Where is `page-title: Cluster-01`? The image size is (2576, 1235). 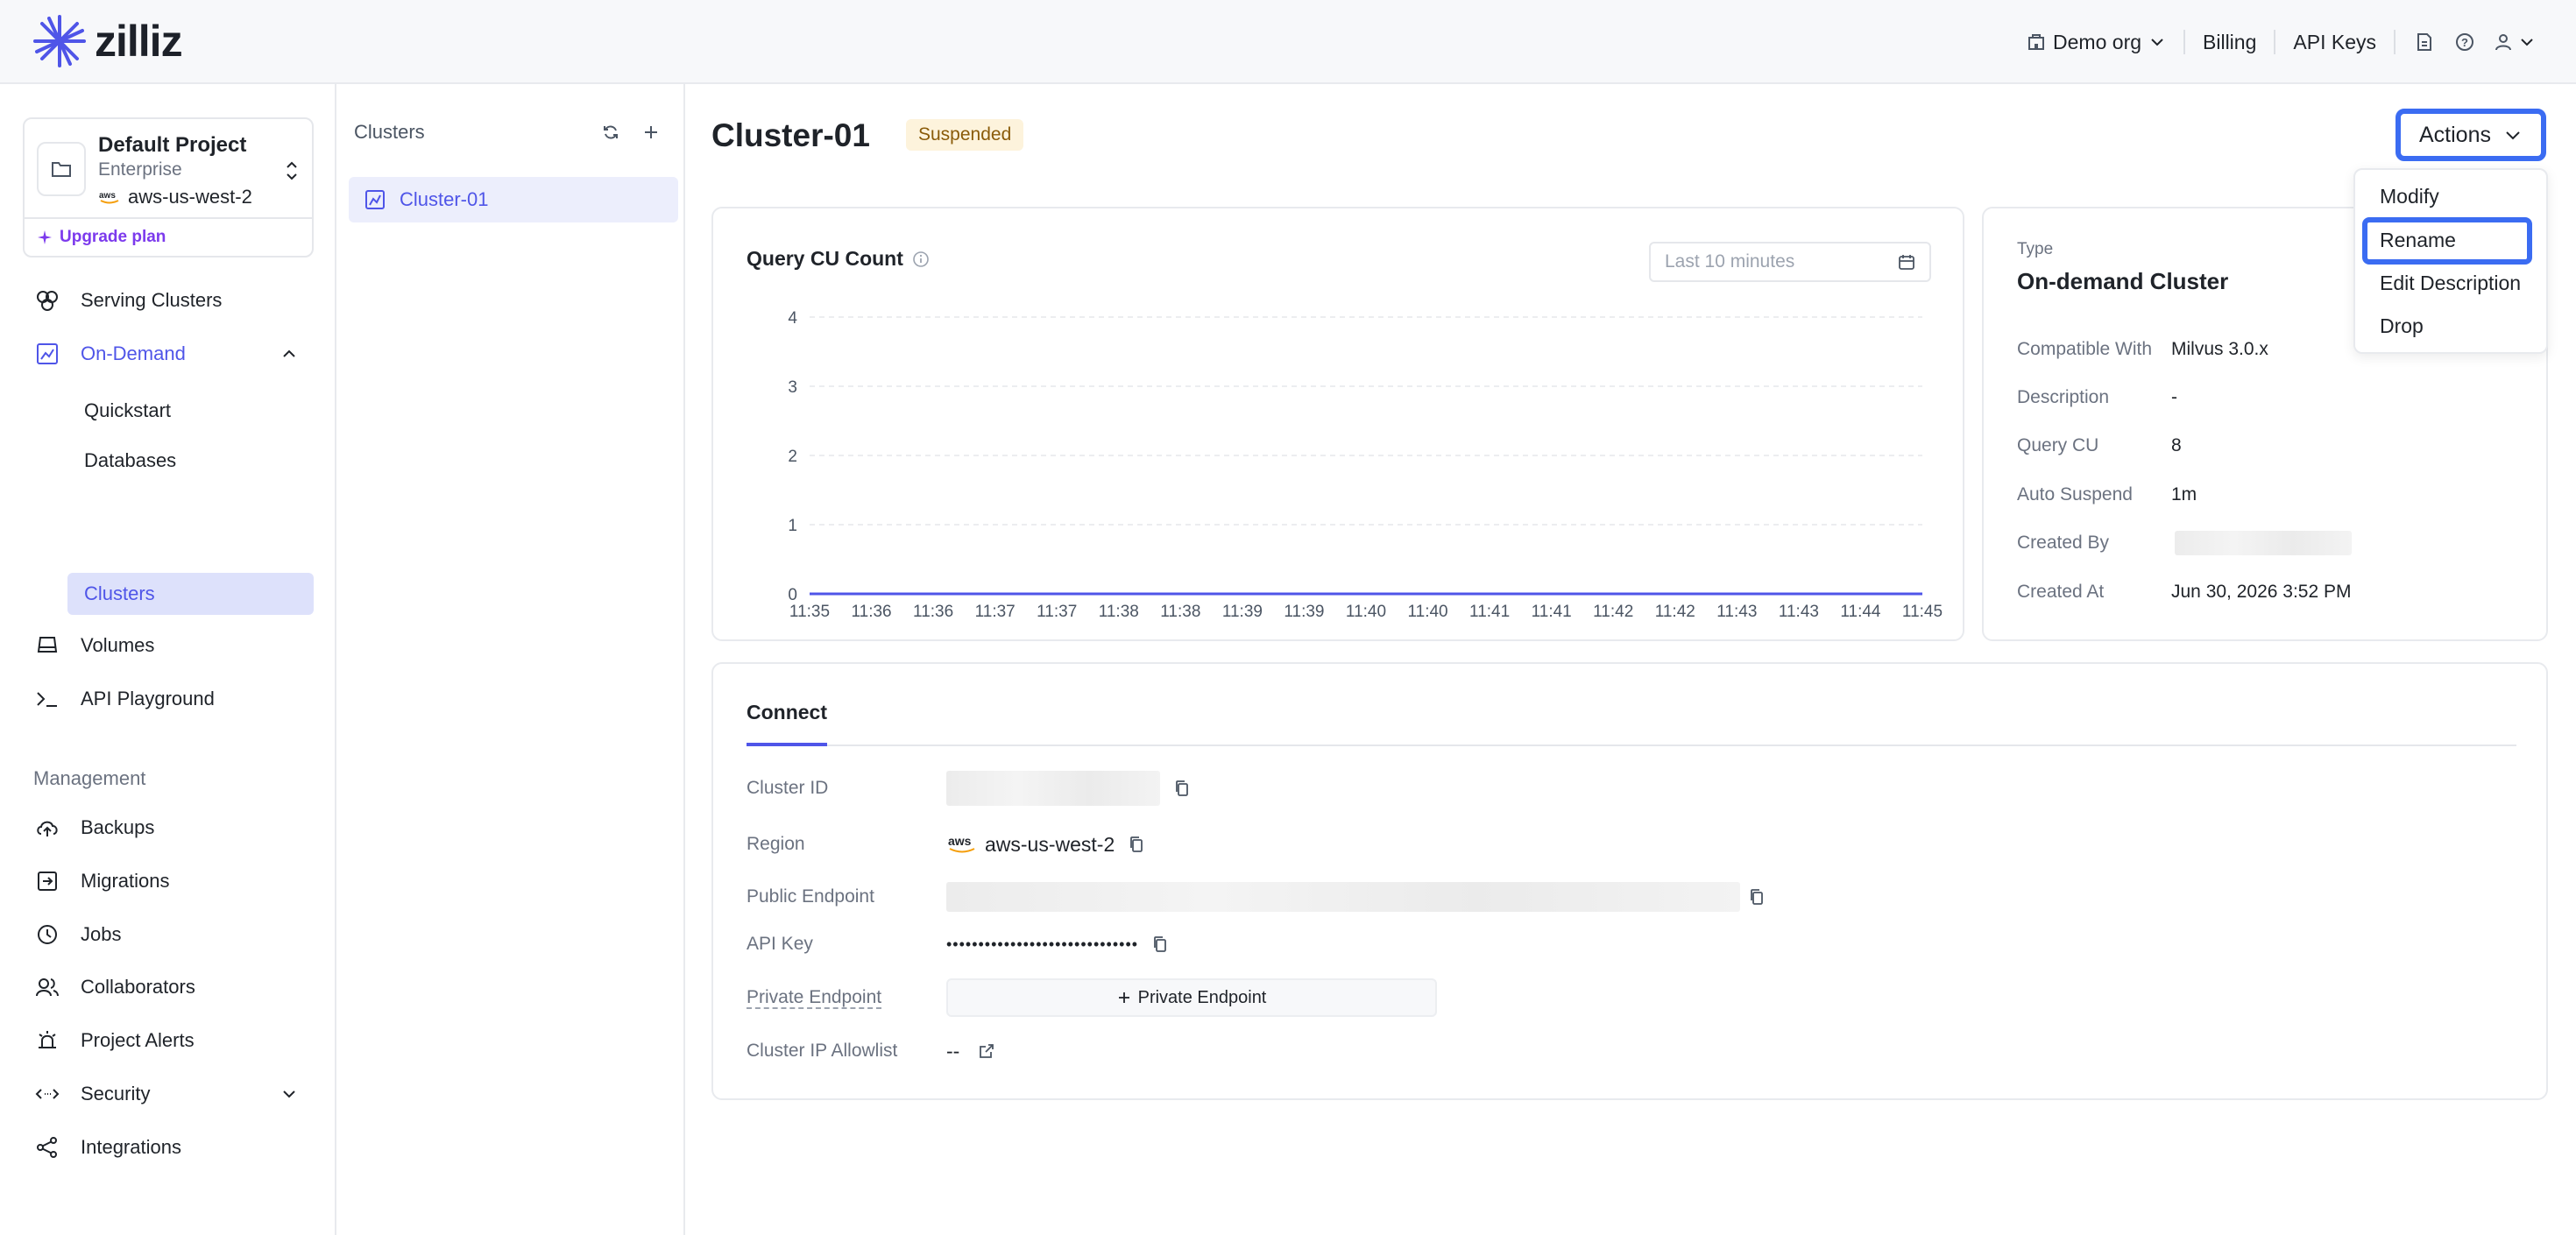
page-title: Cluster-01 is located at coordinates (790, 135).